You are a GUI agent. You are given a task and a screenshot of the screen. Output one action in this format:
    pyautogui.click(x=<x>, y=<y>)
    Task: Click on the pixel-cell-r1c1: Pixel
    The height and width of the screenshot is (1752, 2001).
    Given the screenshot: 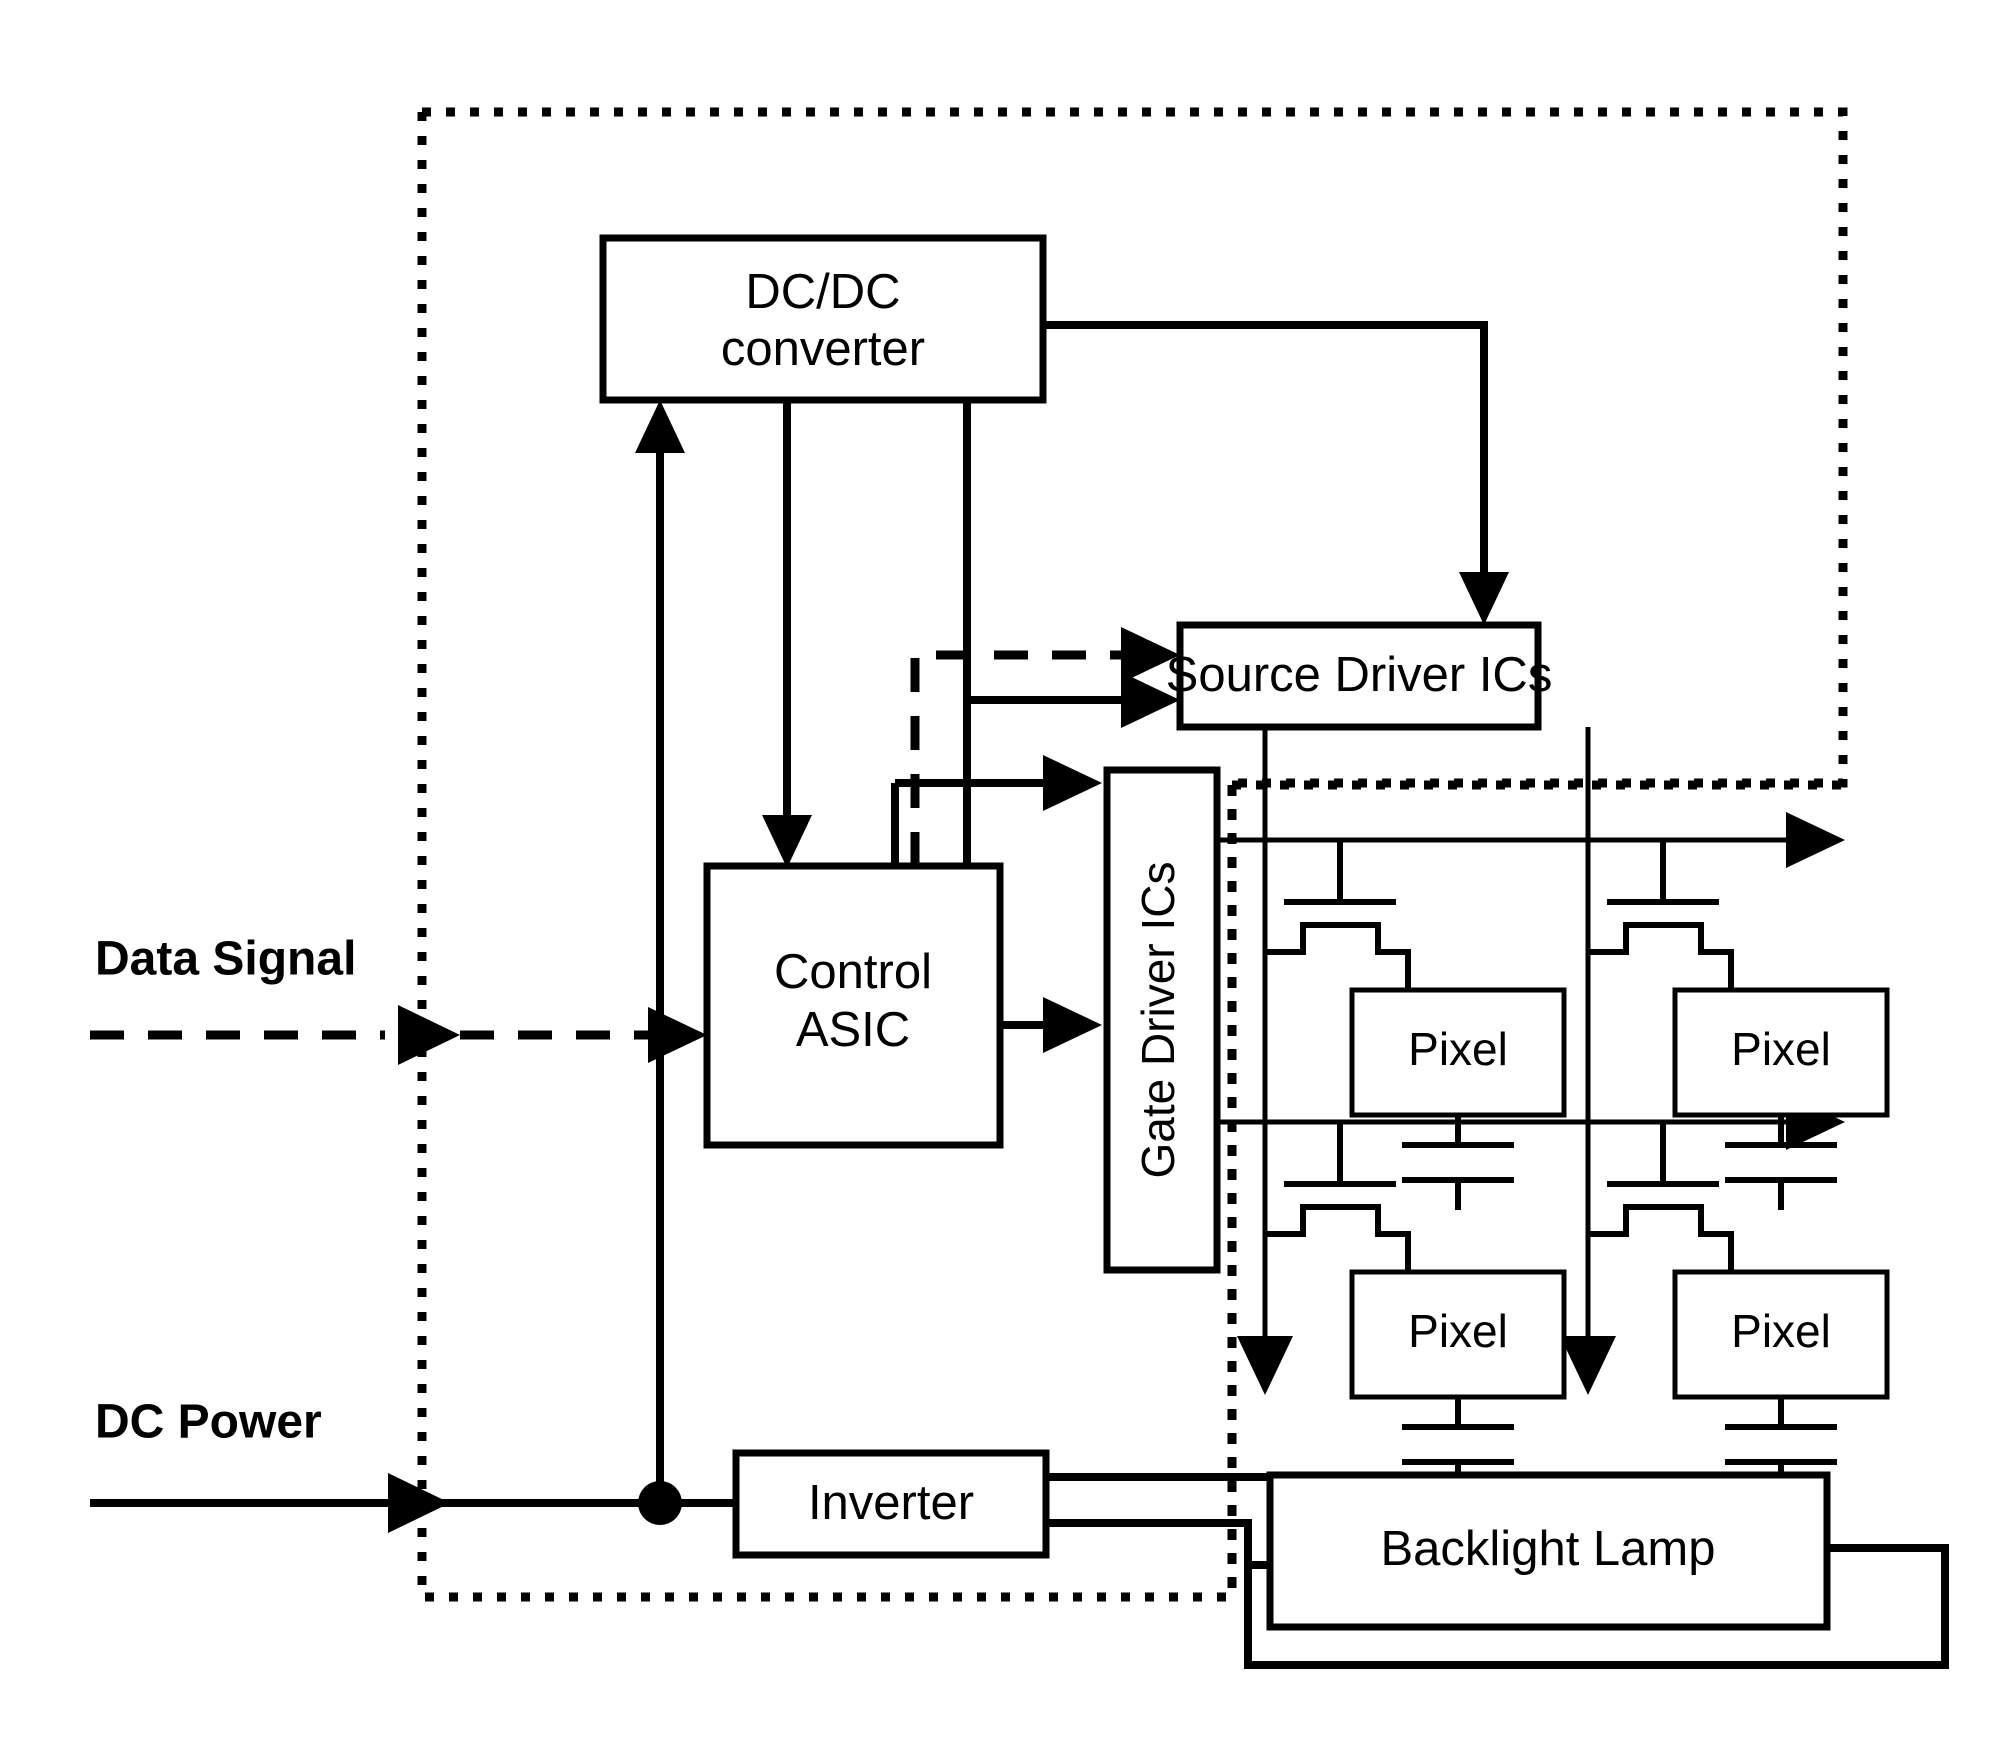 What is the action you would take?
    pyautogui.click(x=1416, y=1026)
    